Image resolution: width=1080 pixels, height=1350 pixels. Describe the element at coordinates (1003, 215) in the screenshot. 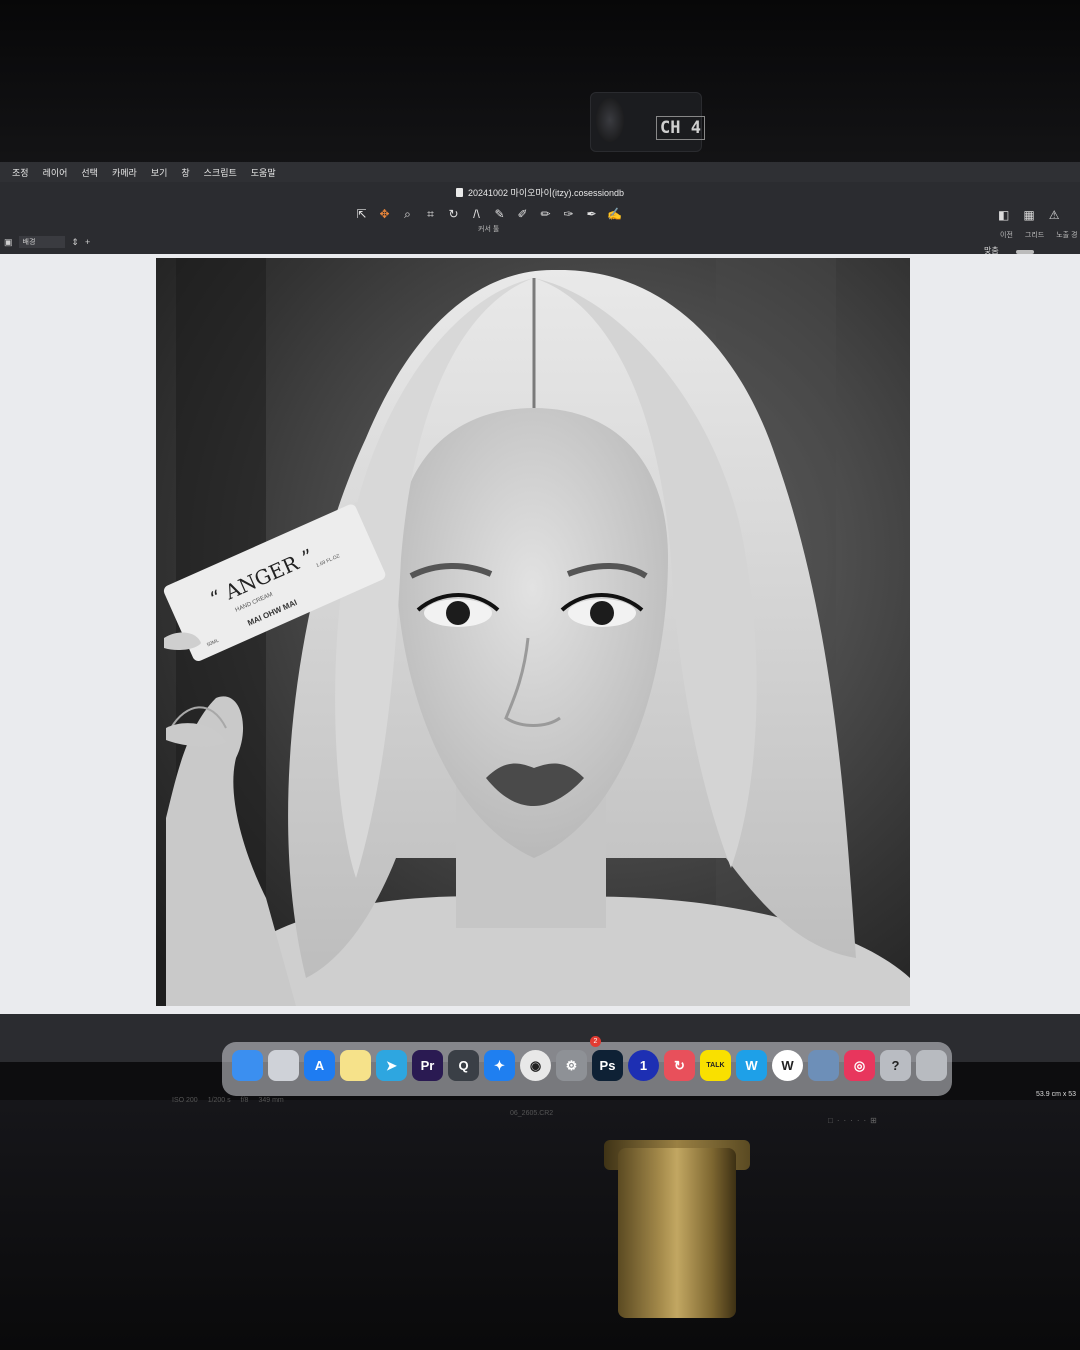

I see `before-after-icon: ◧` at that location.